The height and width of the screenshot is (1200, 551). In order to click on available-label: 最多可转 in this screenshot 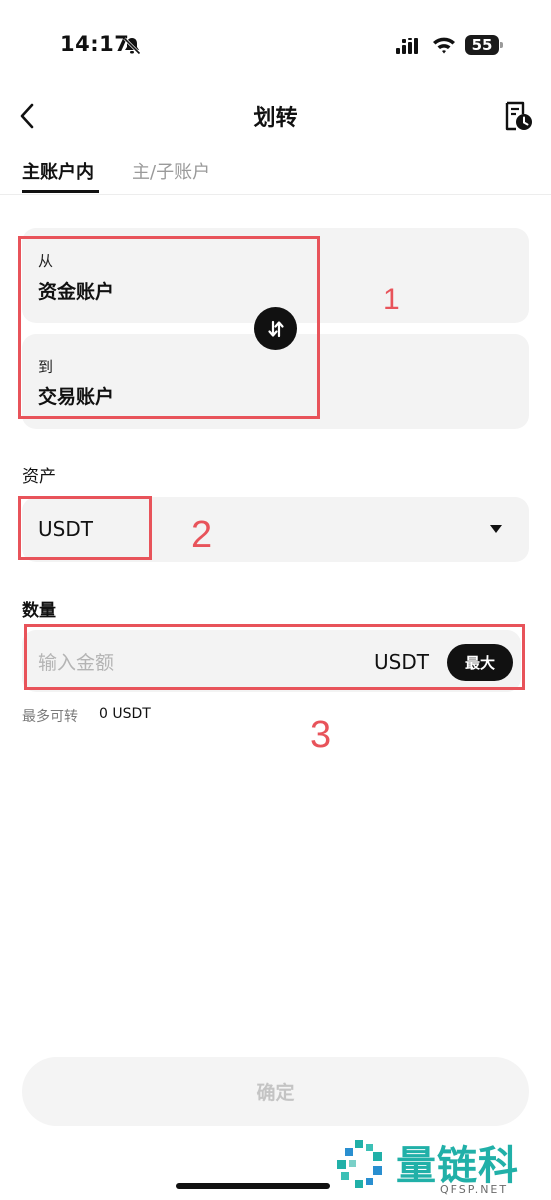, I will do `click(50, 717)`.